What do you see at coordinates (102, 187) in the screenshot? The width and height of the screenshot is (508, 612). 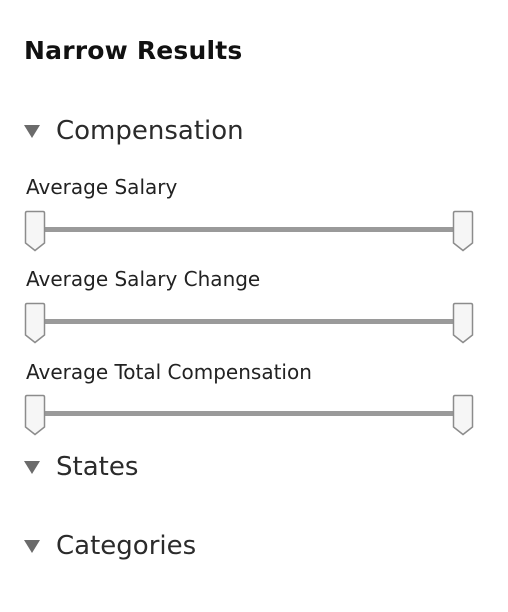 I see `filter-label-average-salary: Average Salary` at bounding box center [102, 187].